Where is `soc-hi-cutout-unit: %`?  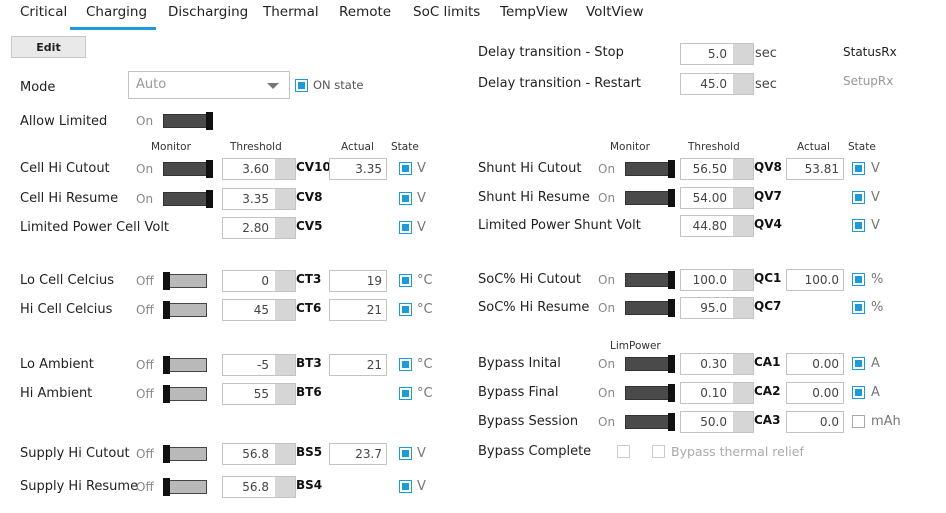 soc-hi-cutout-unit: % is located at coordinates (877, 279).